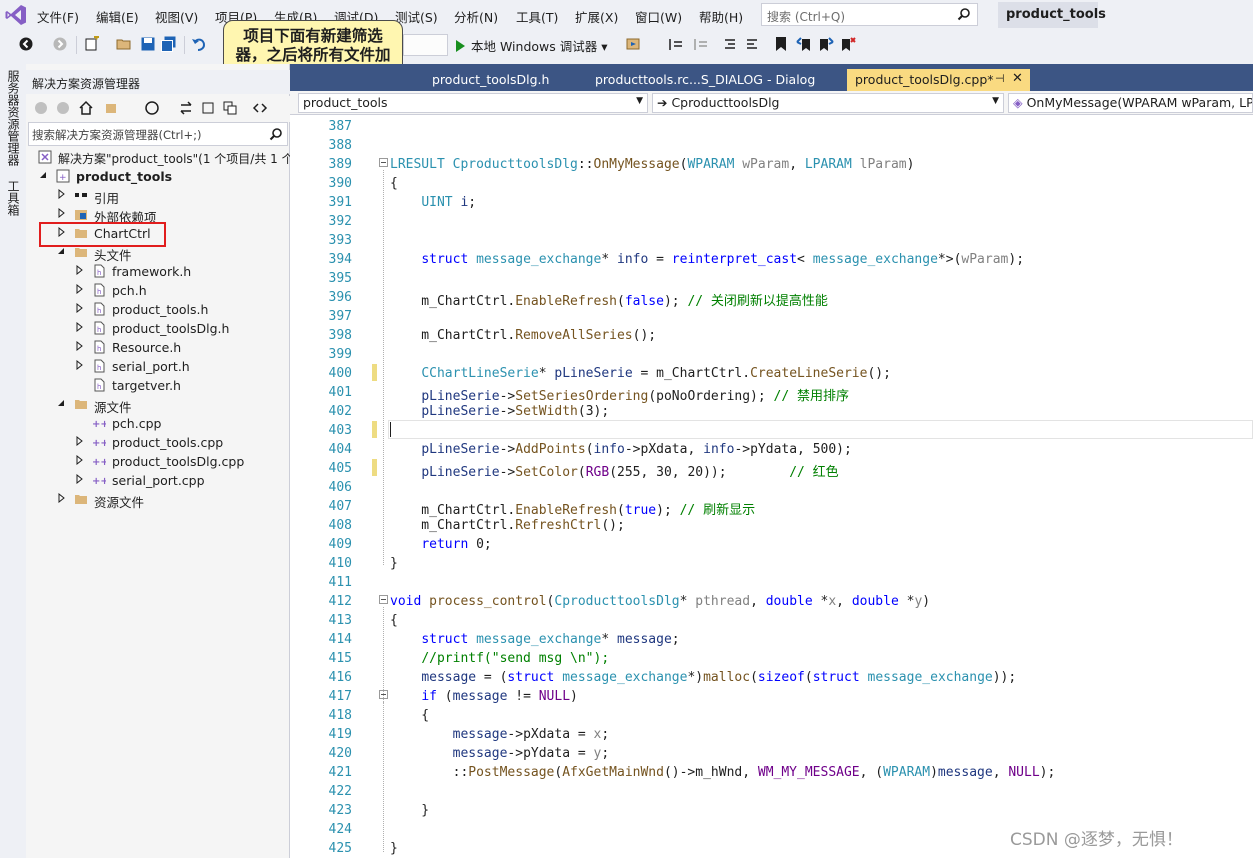  What do you see at coordinates (1017, 78) in the screenshot?
I see `close-icon: ✕` at bounding box center [1017, 78].